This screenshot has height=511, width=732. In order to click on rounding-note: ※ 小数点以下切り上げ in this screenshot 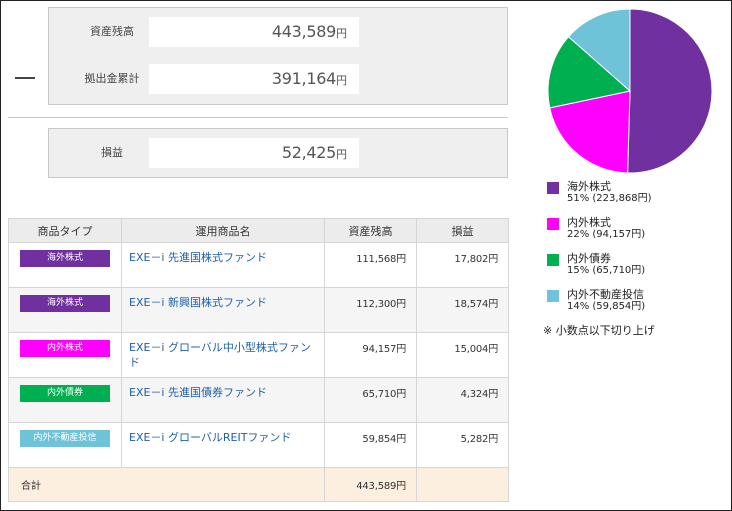, I will do `click(599, 330)`.